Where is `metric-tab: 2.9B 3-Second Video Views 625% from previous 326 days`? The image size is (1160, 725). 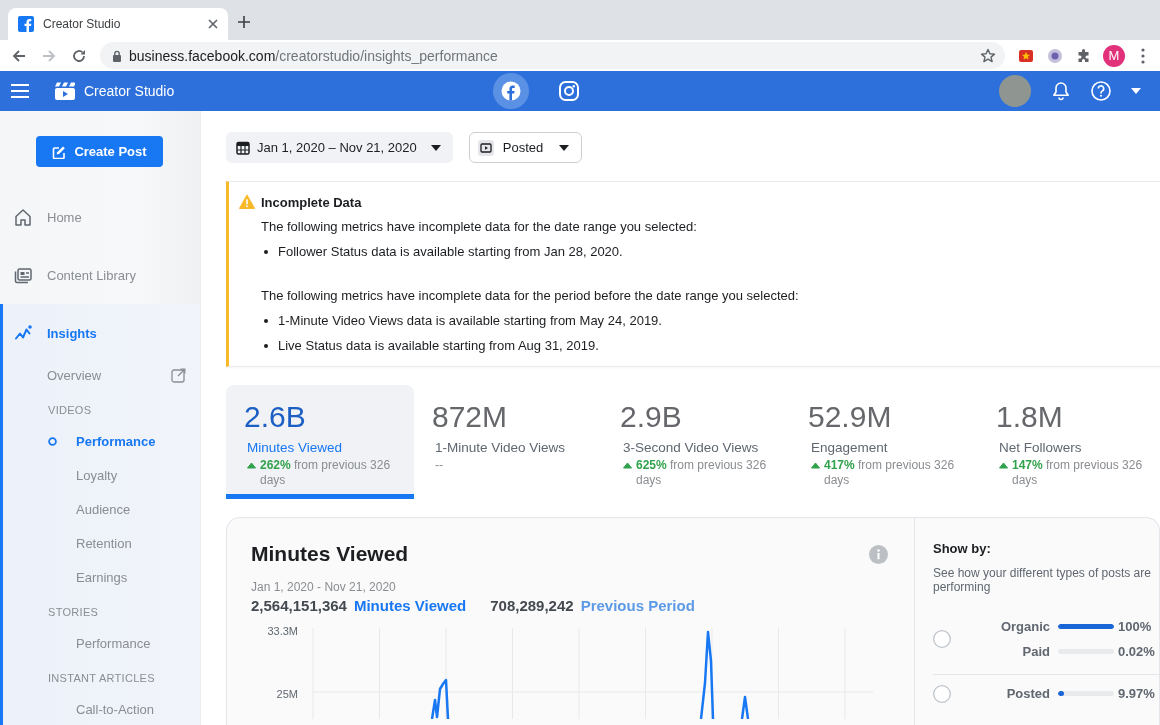 metric-tab: 2.9B 3-Second Video Views 625% from previous 326 days is located at coordinates (696, 442).